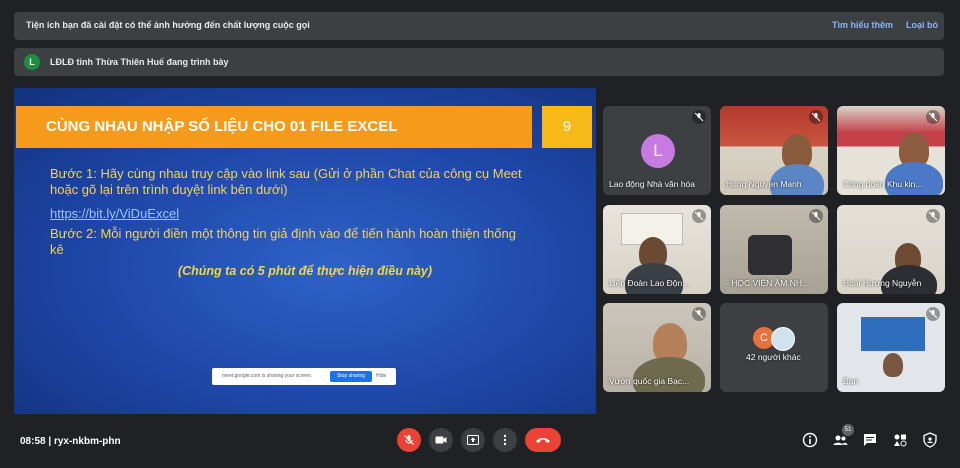  What do you see at coordinates (33, 441) in the screenshot?
I see `meeting-time: 08:58` at bounding box center [33, 441].